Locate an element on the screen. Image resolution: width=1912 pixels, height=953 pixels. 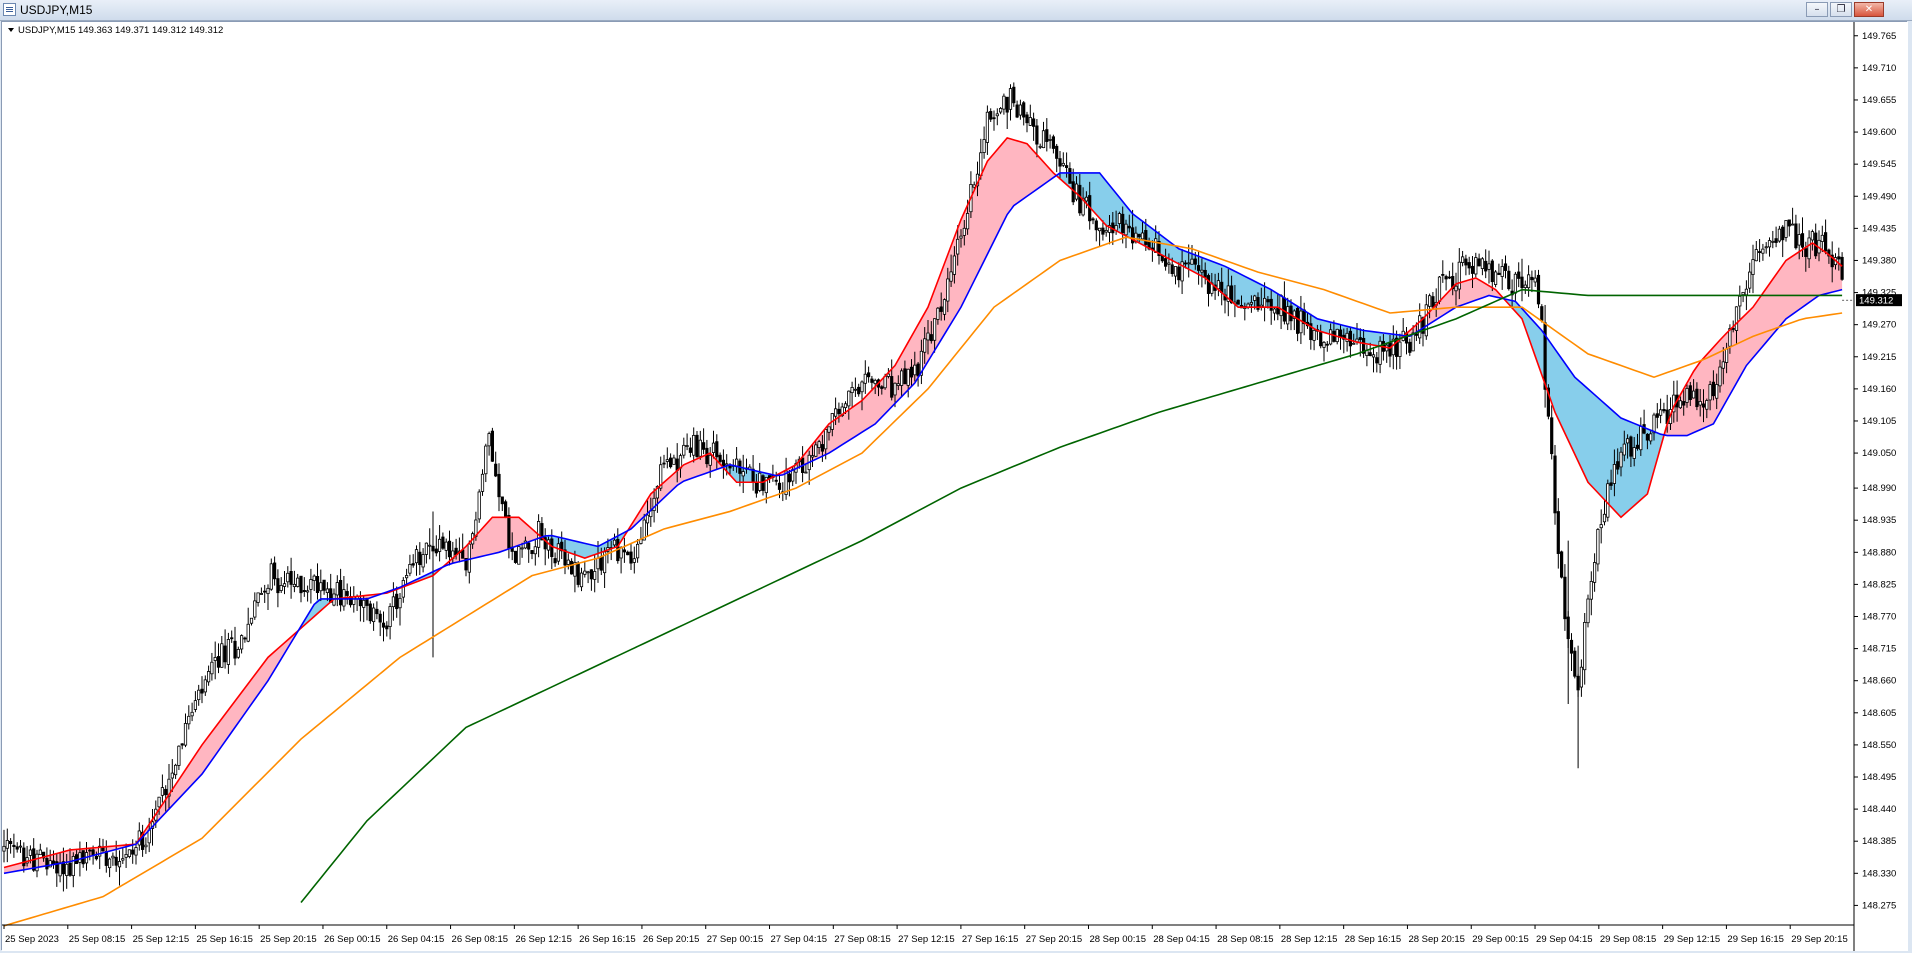
time-tick-label: 29 Sep 16:15 is located at coordinates (1755, 939).